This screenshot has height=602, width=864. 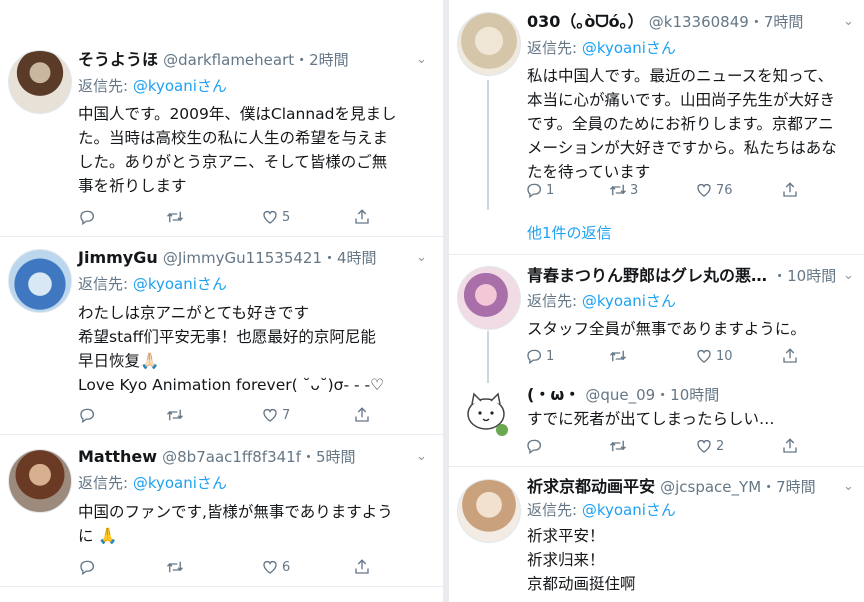 I want to click on like-button: 7, so click(x=275, y=415).